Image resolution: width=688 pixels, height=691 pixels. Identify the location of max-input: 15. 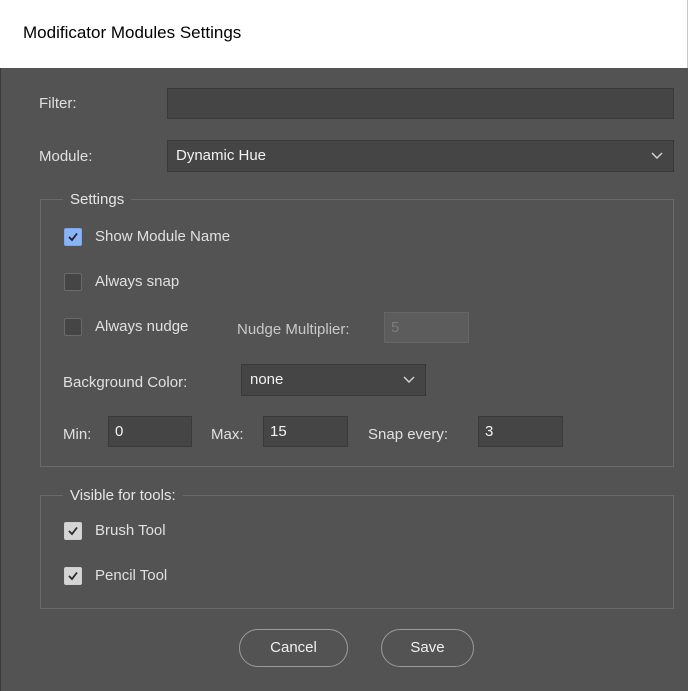
(305, 431).